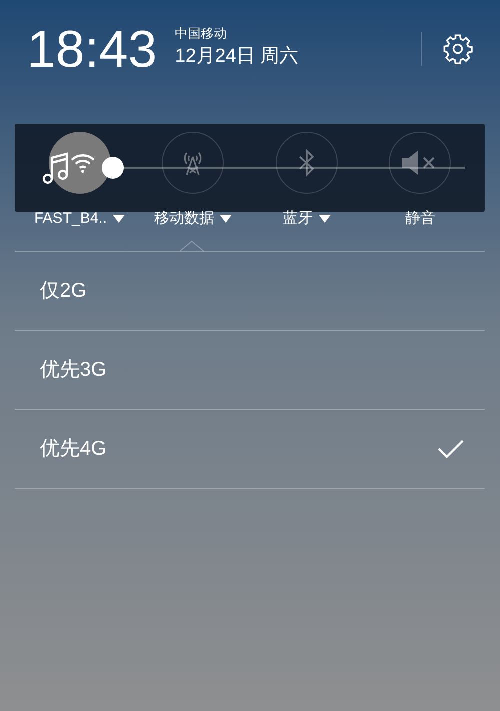 This screenshot has height=711, width=500. What do you see at coordinates (92, 50) in the screenshot?
I see `clock-time: 18:43` at bounding box center [92, 50].